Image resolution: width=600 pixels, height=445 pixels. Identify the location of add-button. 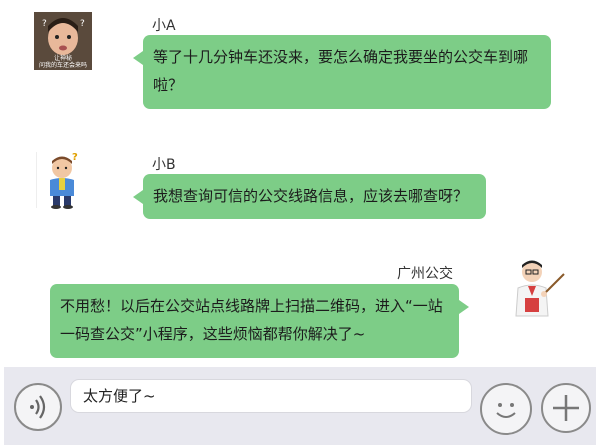
(566, 408).